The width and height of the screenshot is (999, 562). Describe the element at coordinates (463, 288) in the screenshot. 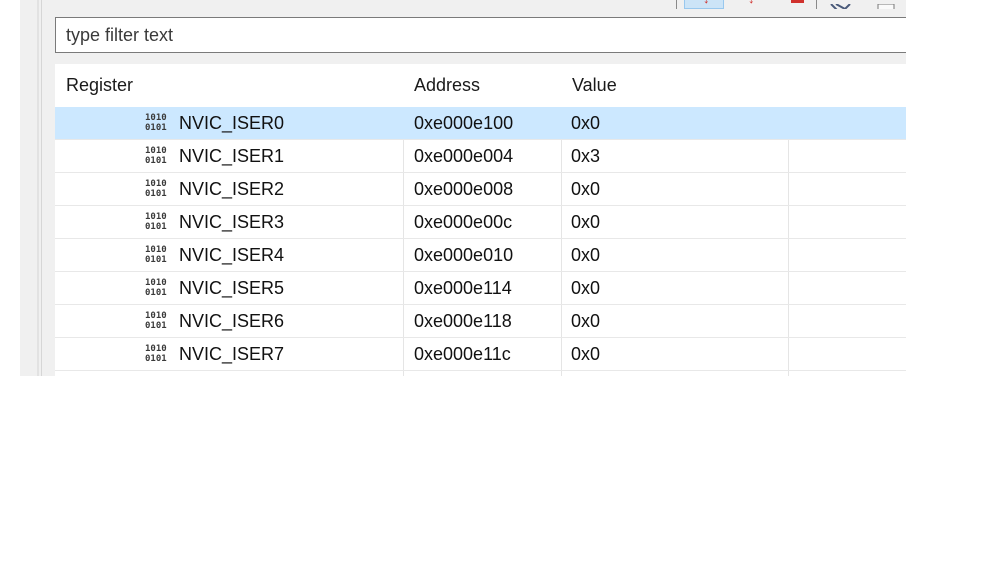

I see `address-cell: 0xe000e114` at that location.